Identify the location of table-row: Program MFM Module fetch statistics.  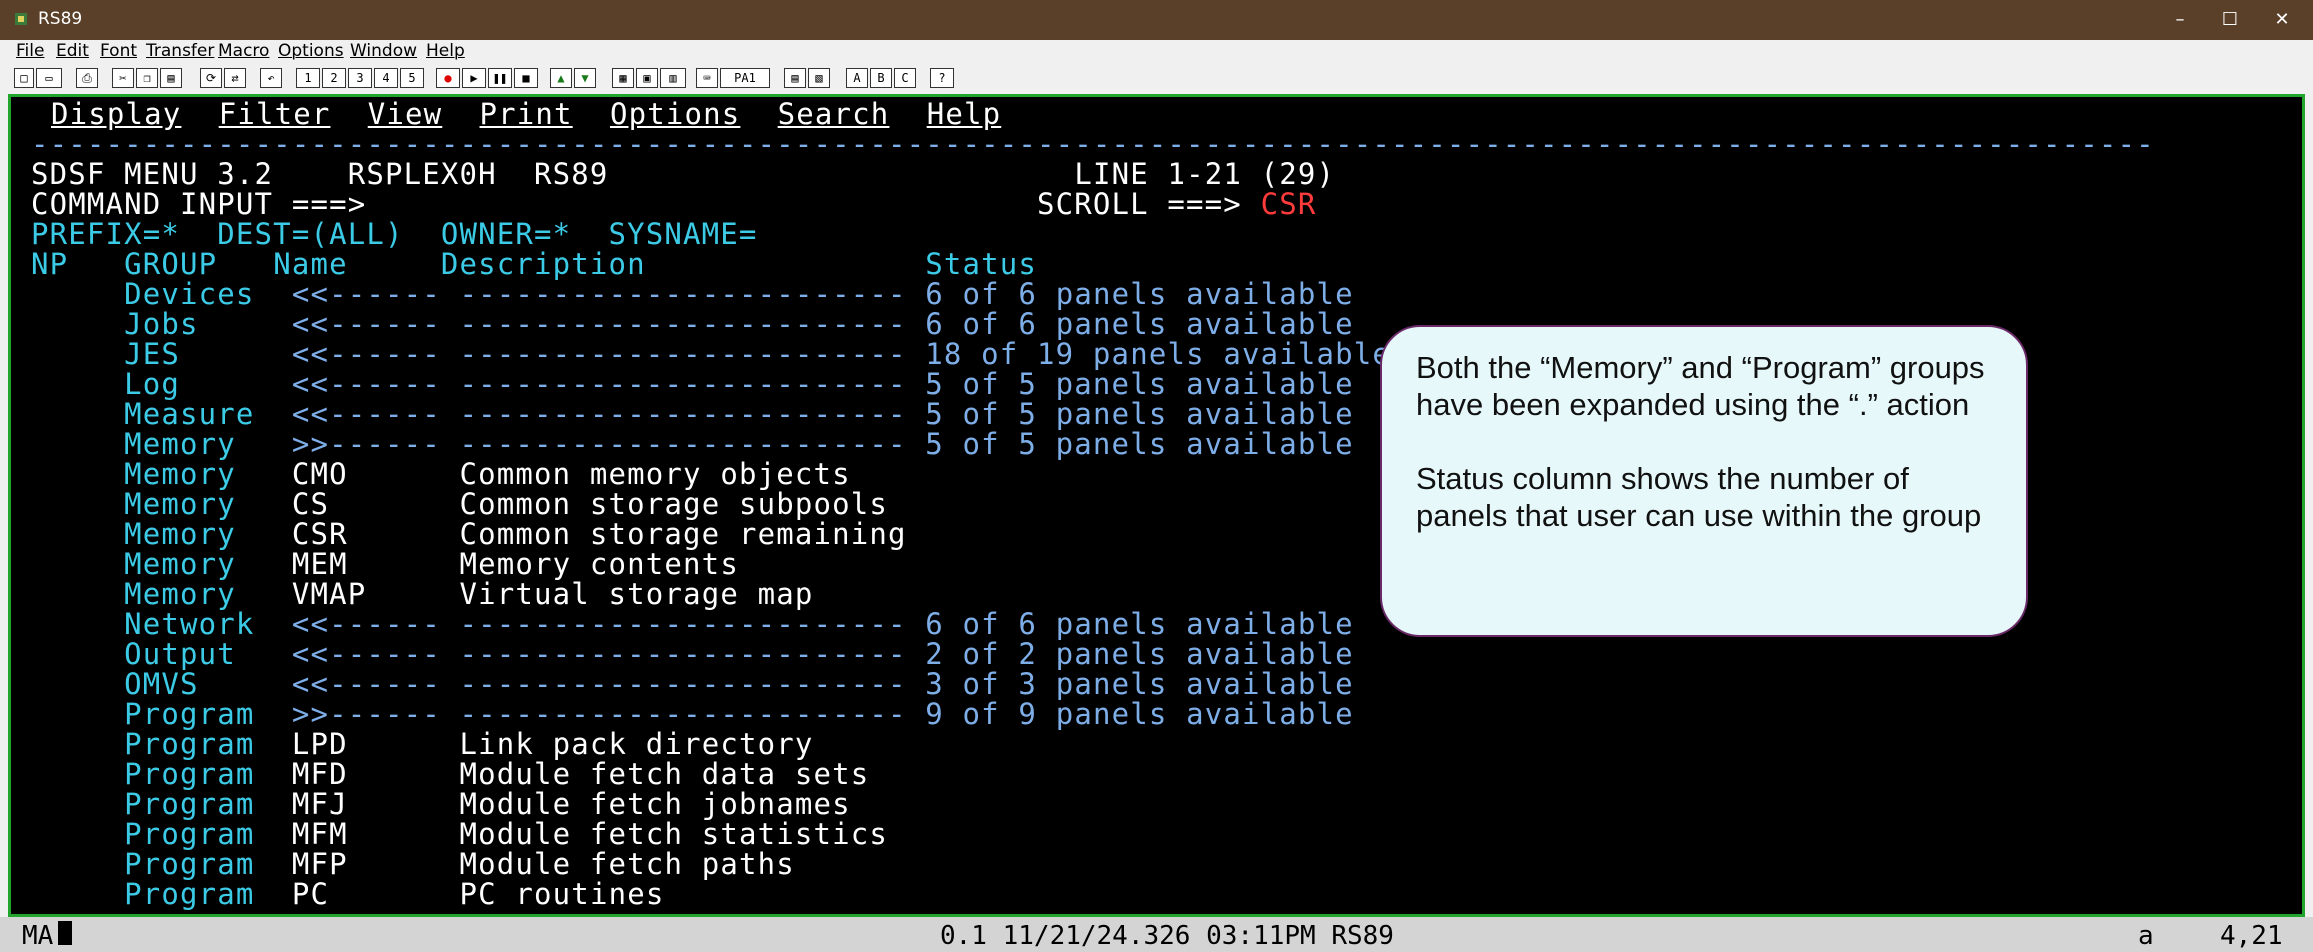
(459, 834).